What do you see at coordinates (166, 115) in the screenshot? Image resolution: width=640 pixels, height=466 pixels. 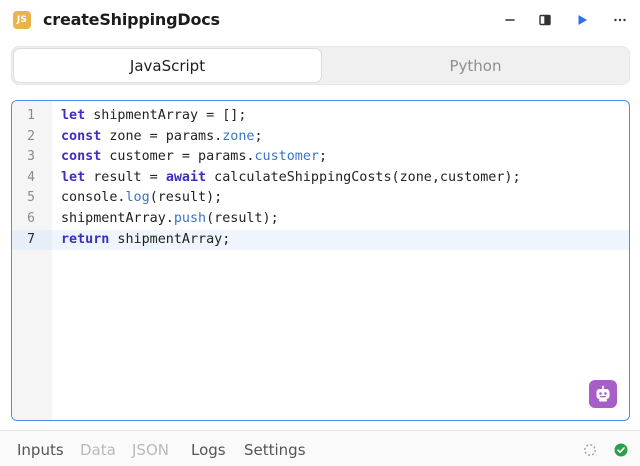 I see `code-token: shipmentArray = [];` at bounding box center [166, 115].